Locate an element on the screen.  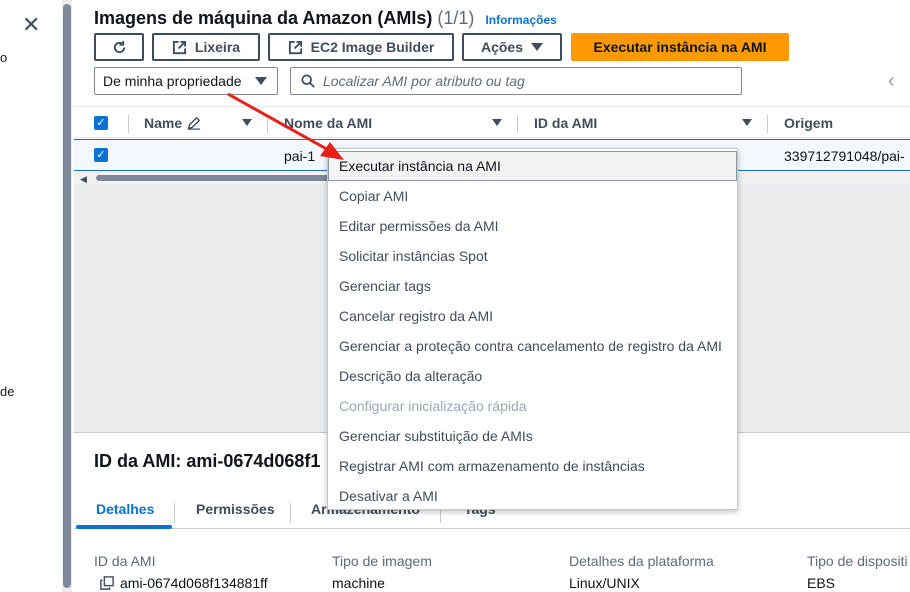
table-header: ✓ Name Nome da AMI ID da AMI Origem is located at coordinates (492, 122).